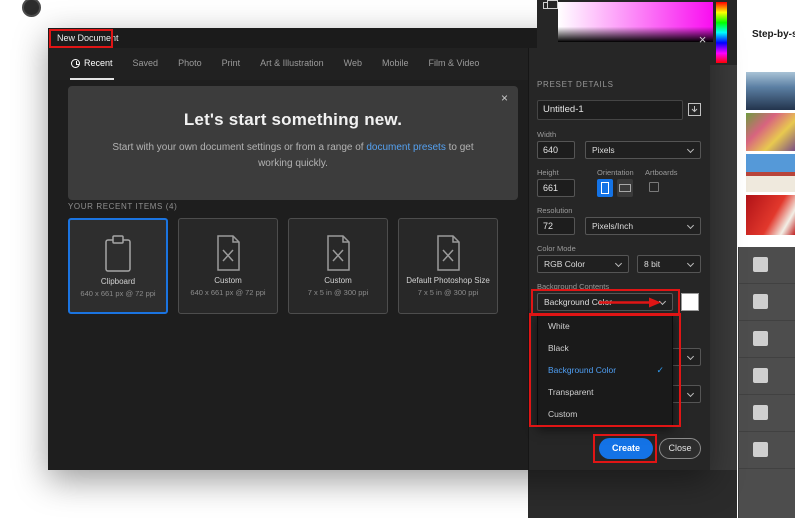 The height and width of the screenshot is (518, 795). Describe the element at coordinates (338, 280) in the screenshot. I see `recent-item-name: Custom` at that location.